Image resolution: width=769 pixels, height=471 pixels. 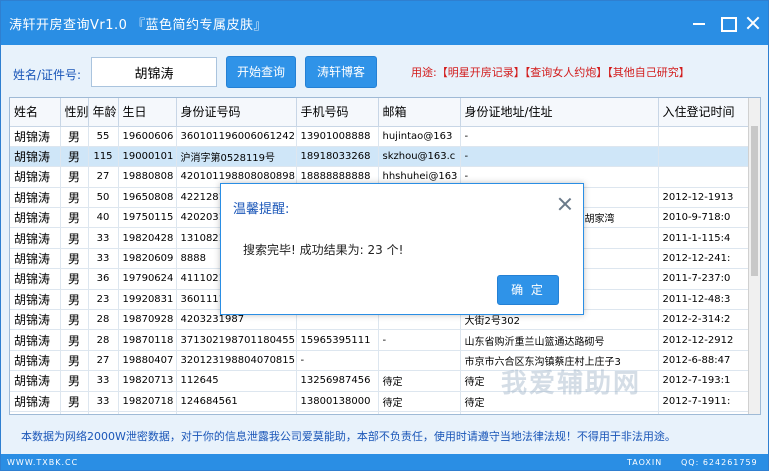 What do you see at coordinates (42, 462) in the screenshot?
I see `status-url: WWW.TXBK.CC` at bounding box center [42, 462].